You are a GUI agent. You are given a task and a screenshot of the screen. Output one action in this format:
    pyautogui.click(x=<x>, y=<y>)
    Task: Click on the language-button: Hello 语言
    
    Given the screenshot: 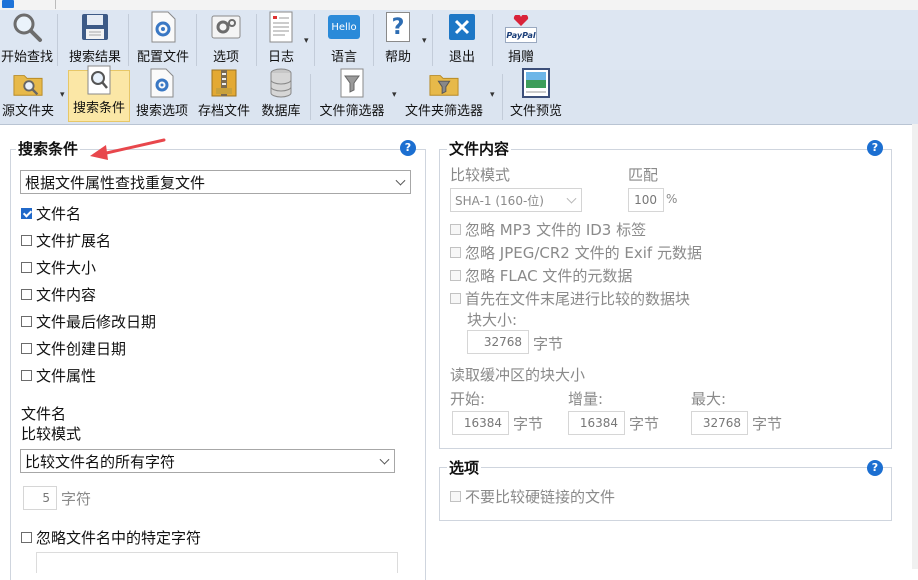 What is the action you would take?
    pyautogui.click(x=344, y=40)
    